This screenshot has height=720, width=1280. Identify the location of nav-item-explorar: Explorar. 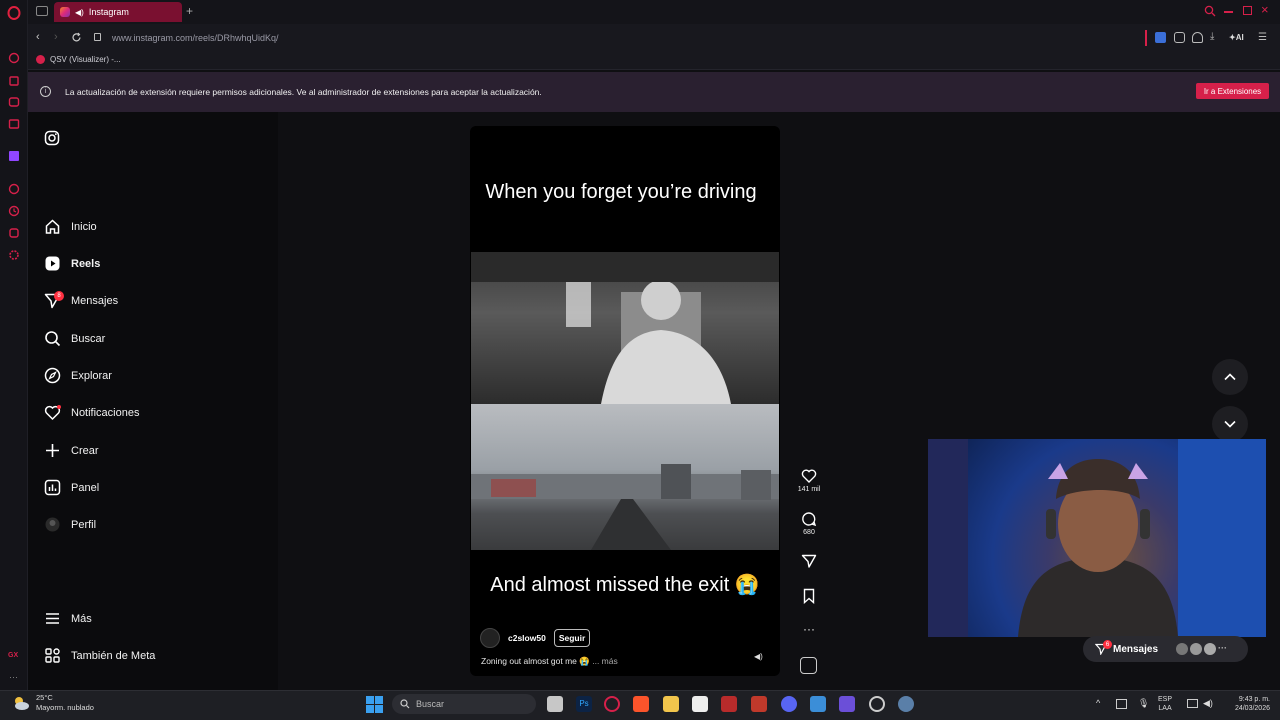
(78, 375).